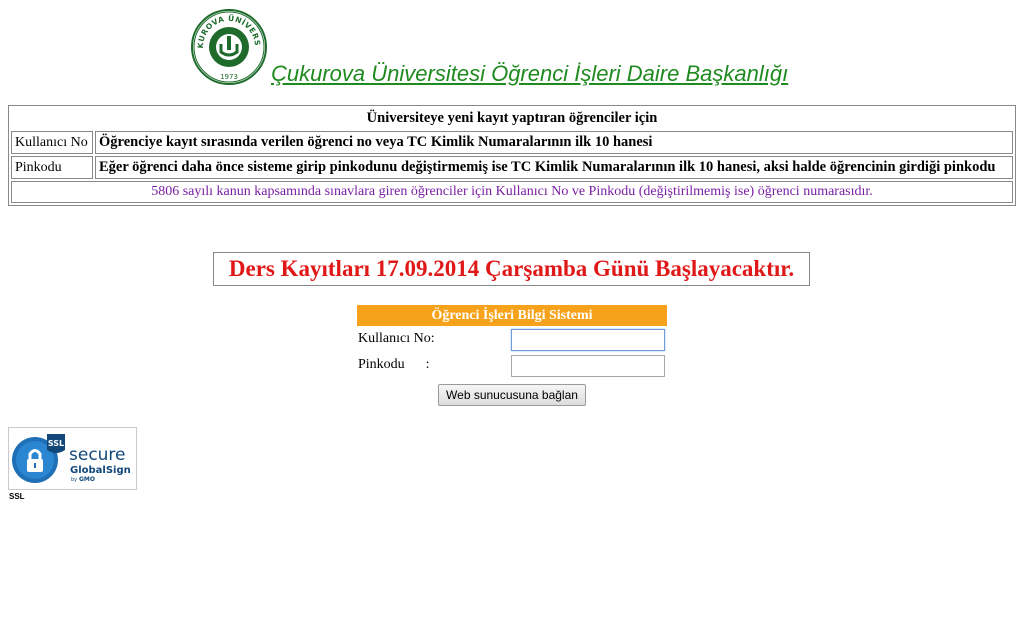 The width and height of the screenshot is (1024, 632). Describe the element at coordinates (56, 443) in the screenshot. I see `ssl-badge-tag: SSL` at that location.